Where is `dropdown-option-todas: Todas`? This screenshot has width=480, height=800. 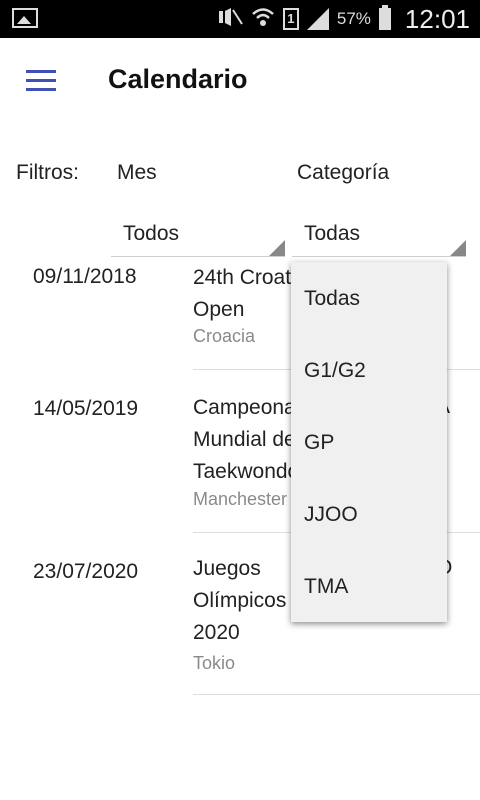 dropdown-option-todas: Todas is located at coordinates (369, 298).